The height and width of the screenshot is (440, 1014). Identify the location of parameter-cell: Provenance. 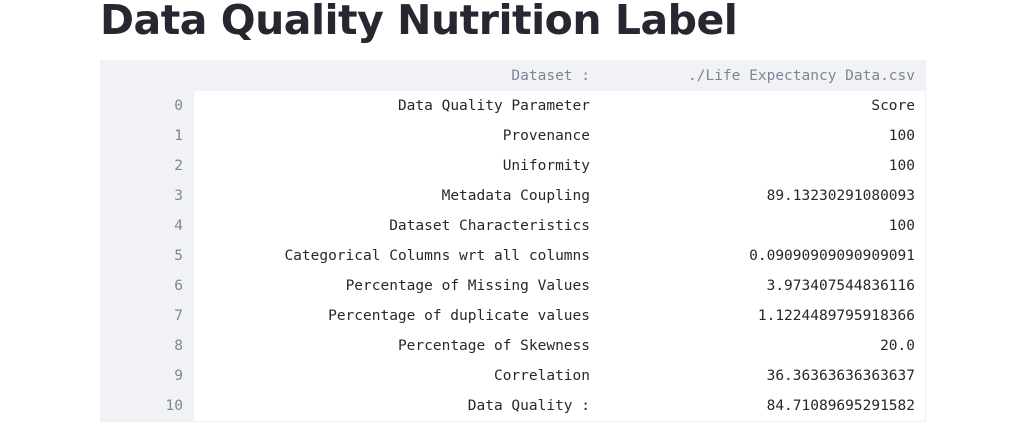
(397, 136).